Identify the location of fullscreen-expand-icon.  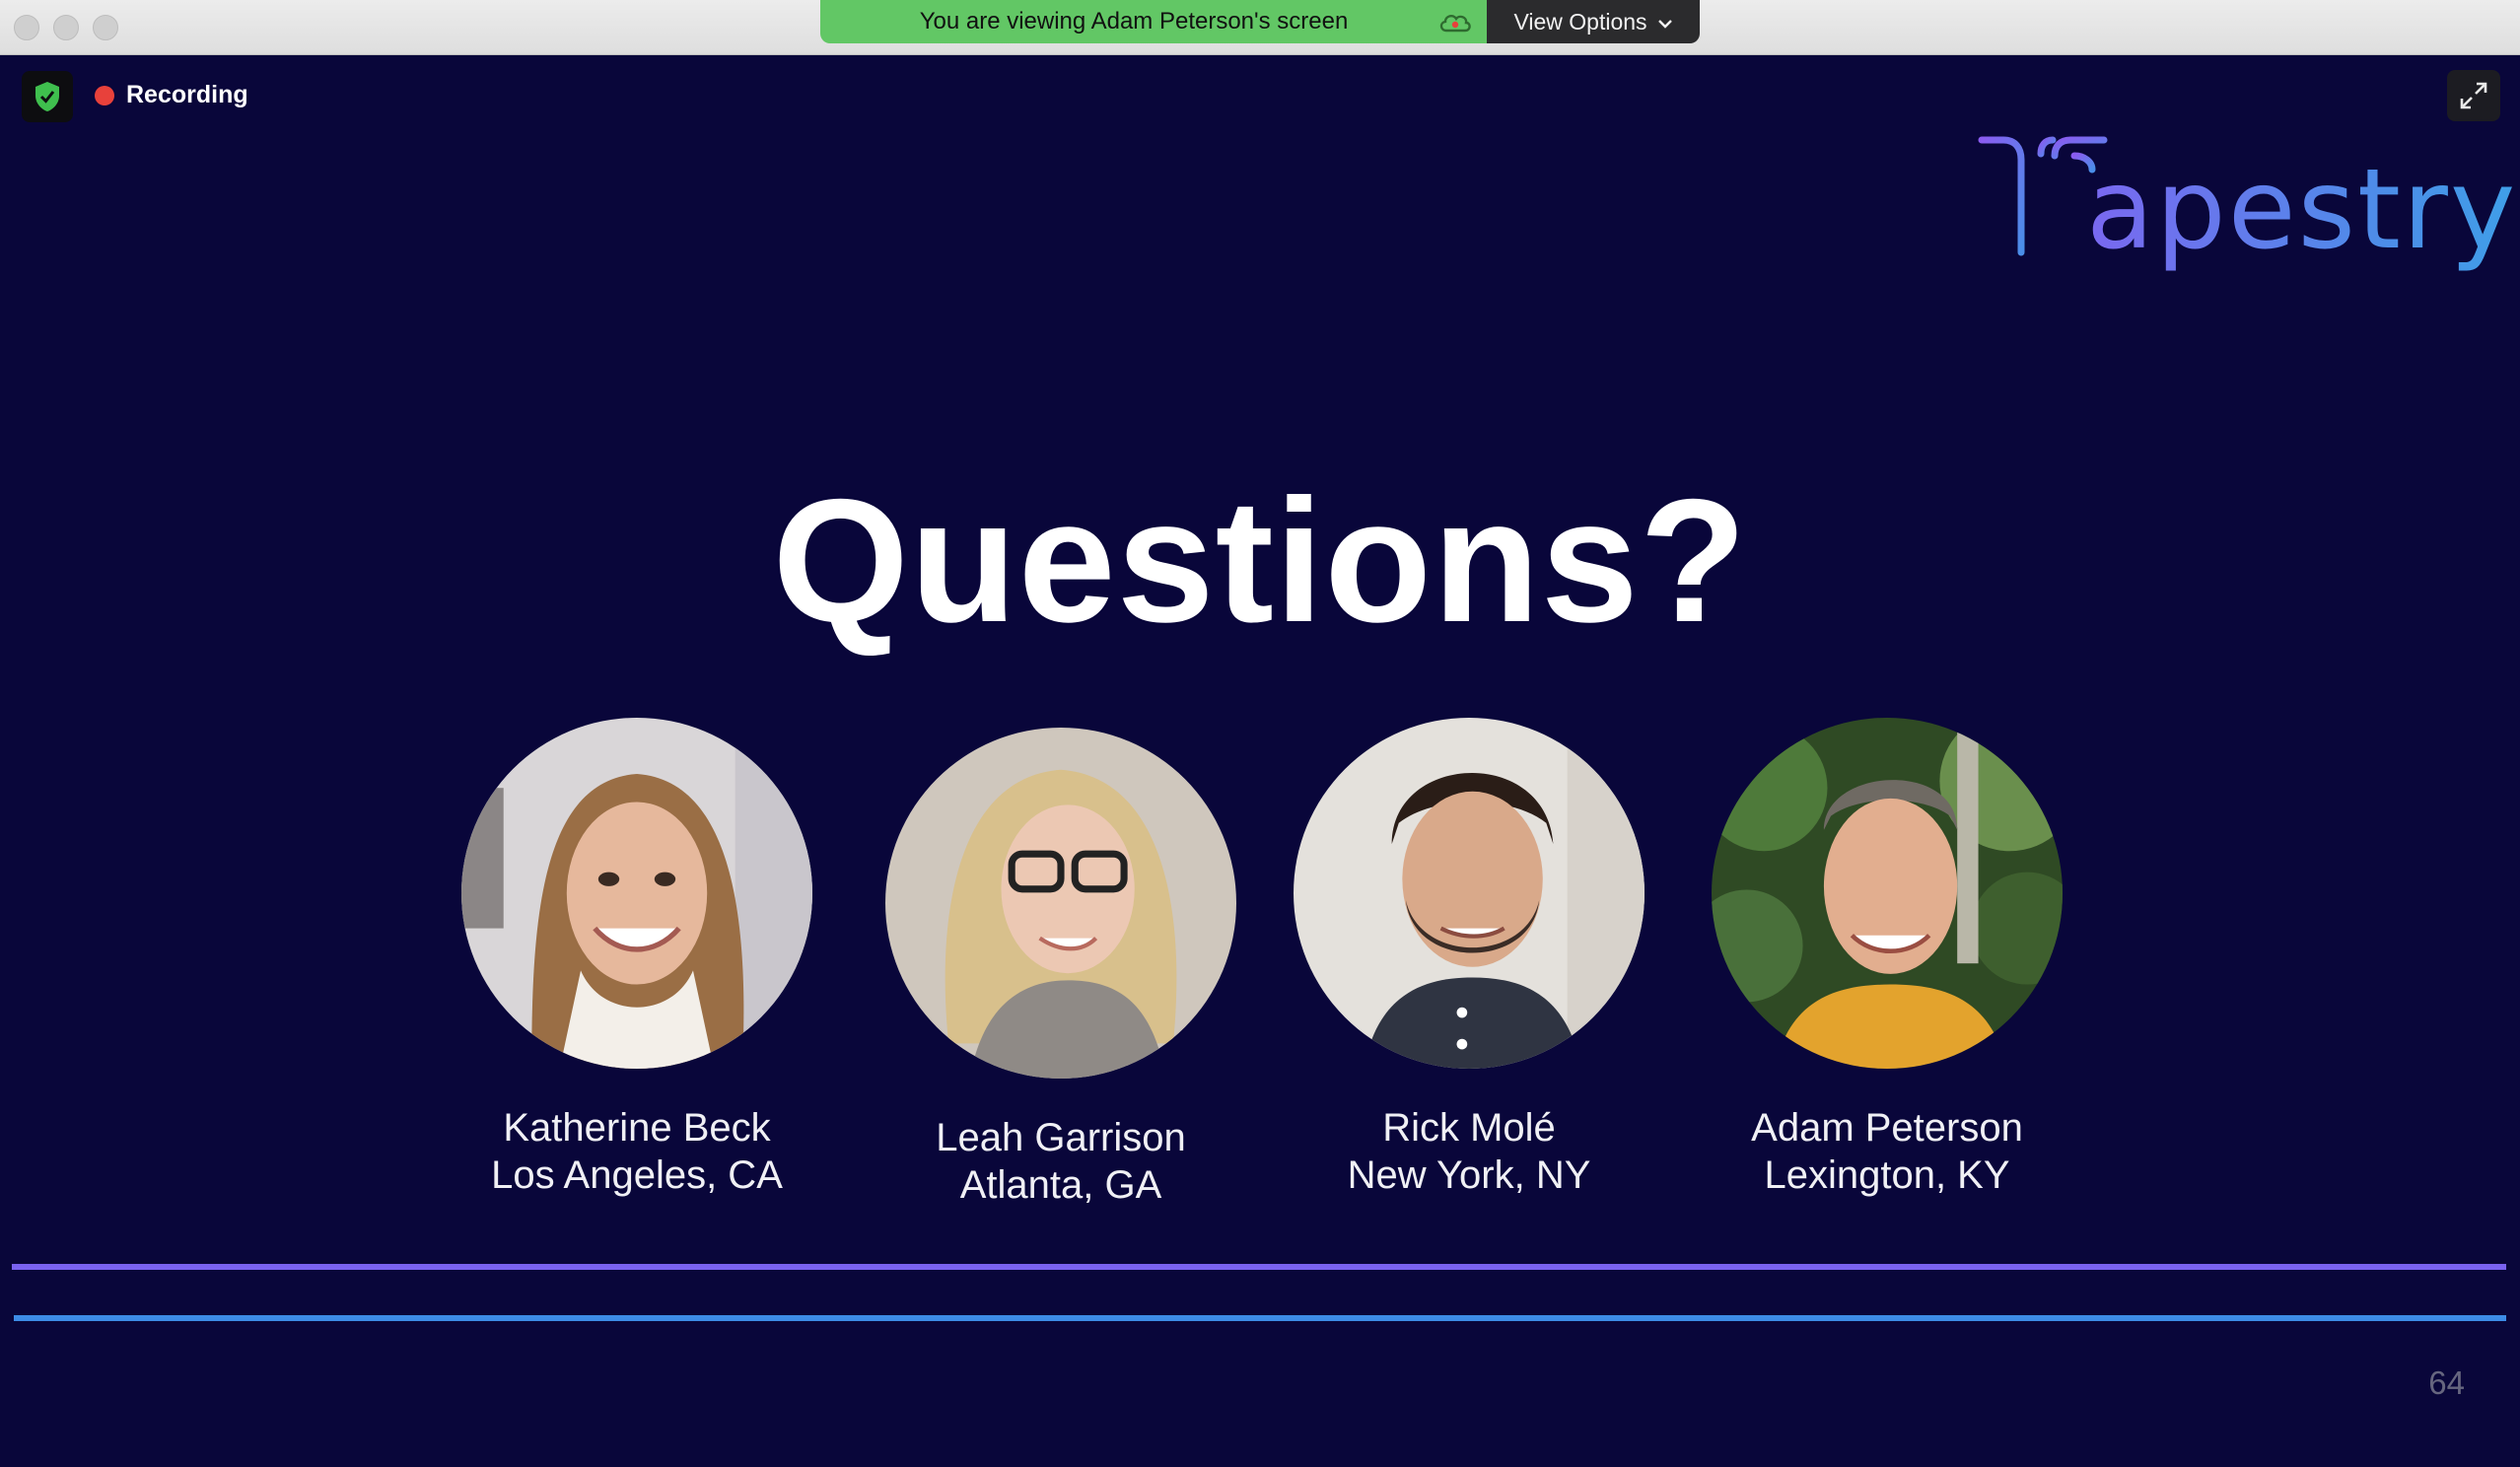
(2473, 95).